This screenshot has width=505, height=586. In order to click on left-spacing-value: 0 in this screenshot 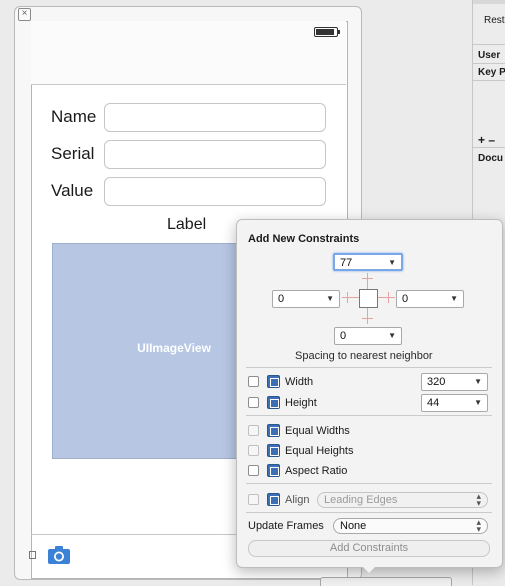, I will do `click(281, 299)`.